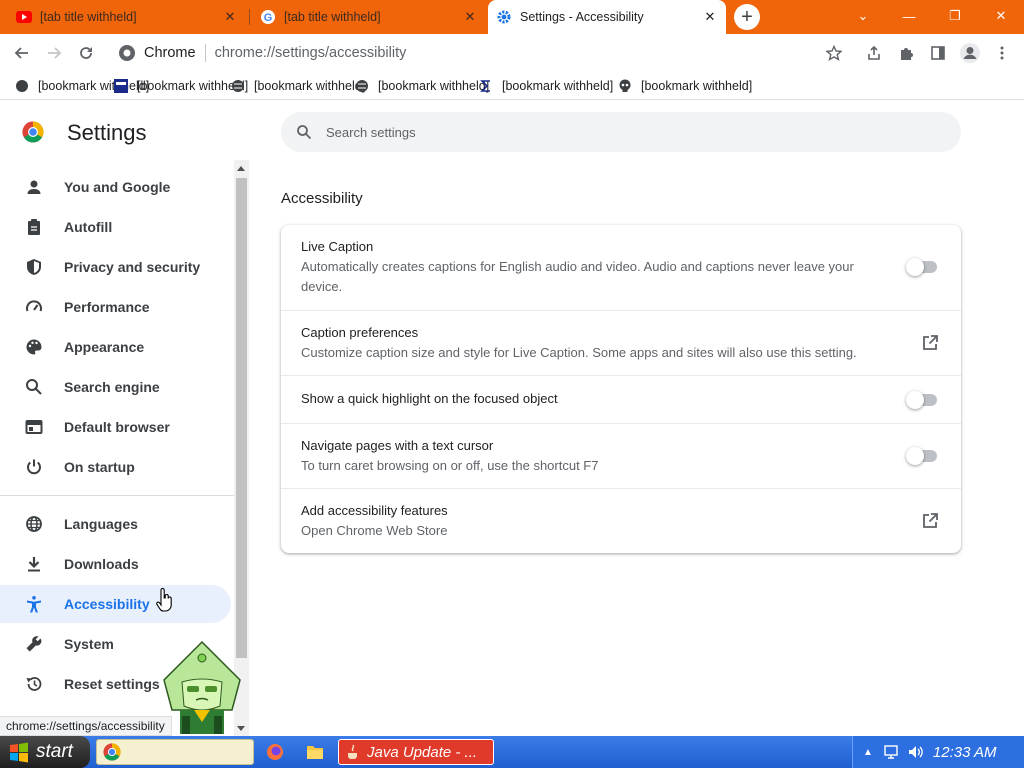 The image size is (1024, 768). Describe the element at coordinates (132, 267) in the screenshot. I see `sidebar-item-label: Privacy and security` at that location.